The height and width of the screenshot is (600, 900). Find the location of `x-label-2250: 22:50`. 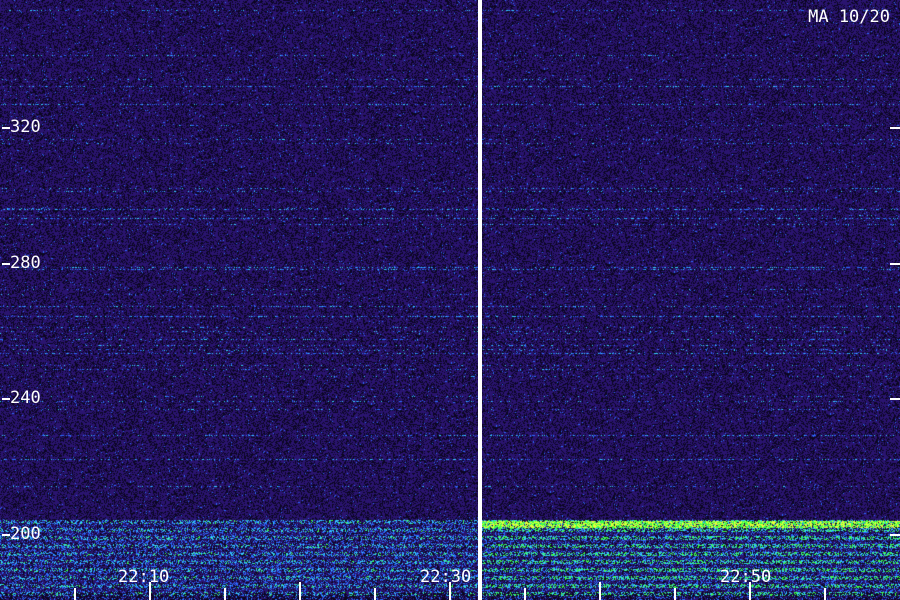

x-label-2250: 22:50 is located at coordinates (746, 577).